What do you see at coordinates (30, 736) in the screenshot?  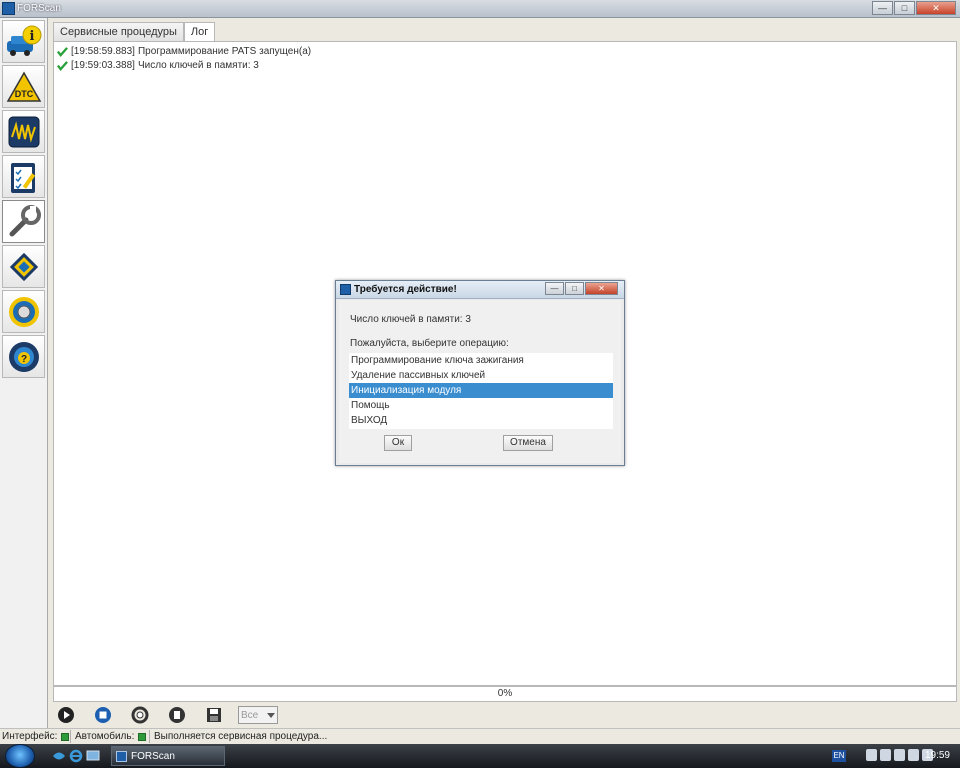 I see `interface-label: Интерфейс:` at bounding box center [30, 736].